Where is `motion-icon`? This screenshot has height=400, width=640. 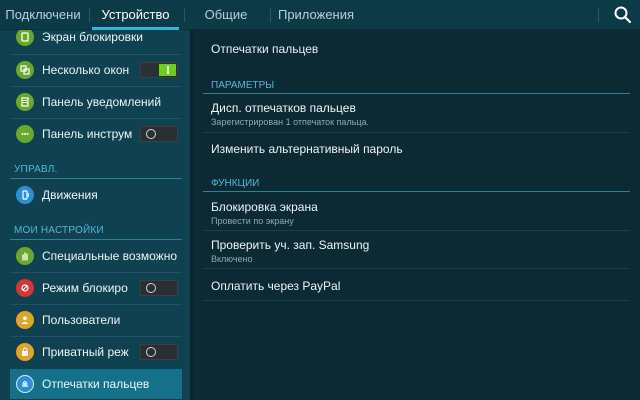
motion-icon is located at coordinates (25, 195).